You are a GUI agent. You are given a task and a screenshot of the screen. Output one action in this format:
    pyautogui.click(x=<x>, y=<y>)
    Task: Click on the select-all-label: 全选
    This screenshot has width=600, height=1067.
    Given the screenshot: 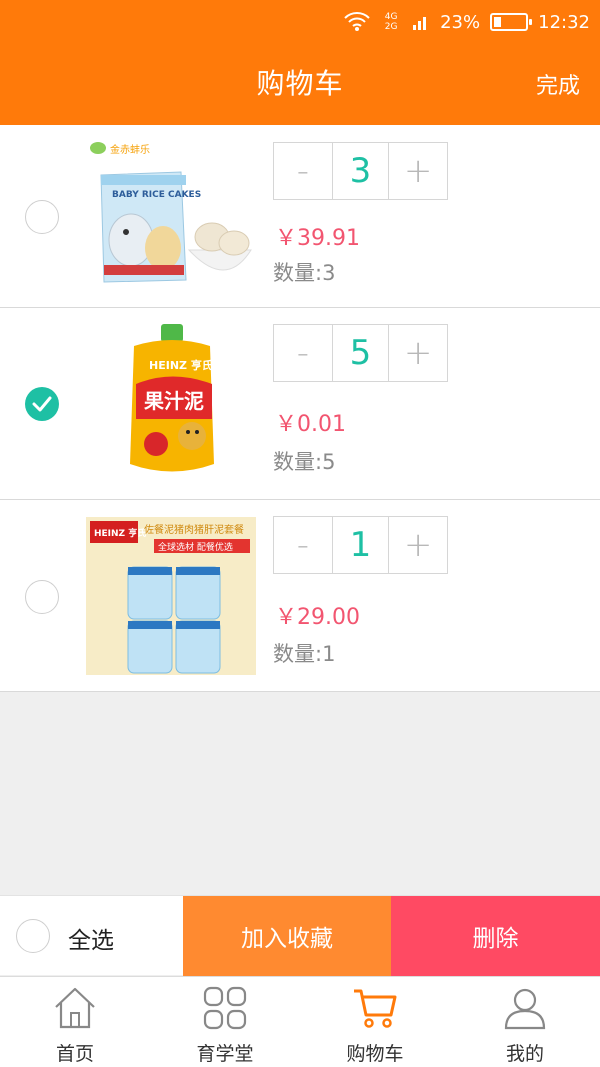 What is the action you would take?
    pyautogui.click(x=91, y=941)
    